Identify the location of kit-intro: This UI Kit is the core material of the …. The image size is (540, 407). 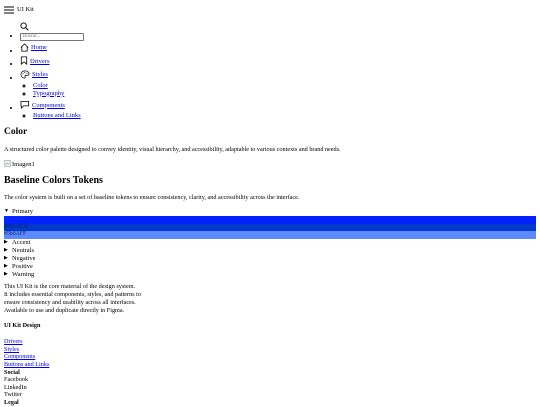
(270, 299).